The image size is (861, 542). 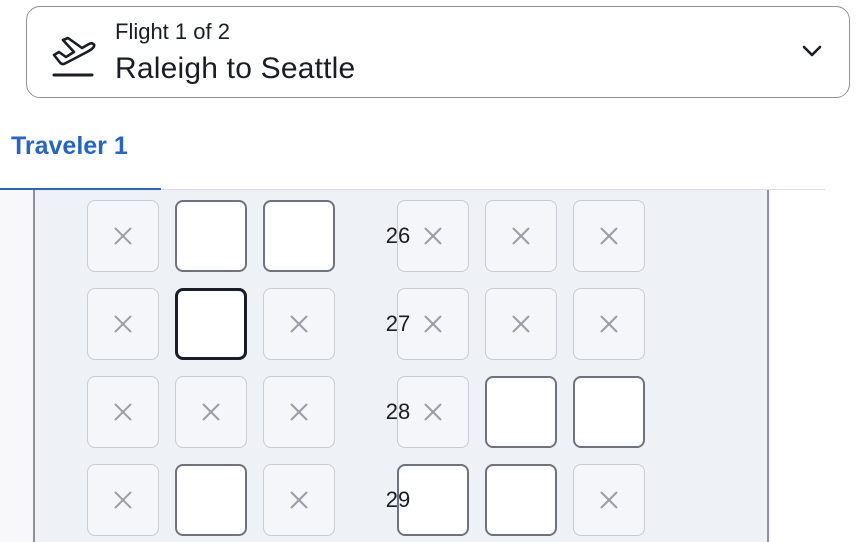 What do you see at coordinates (398, 411) in the screenshot?
I see `row-number: 28` at bounding box center [398, 411].